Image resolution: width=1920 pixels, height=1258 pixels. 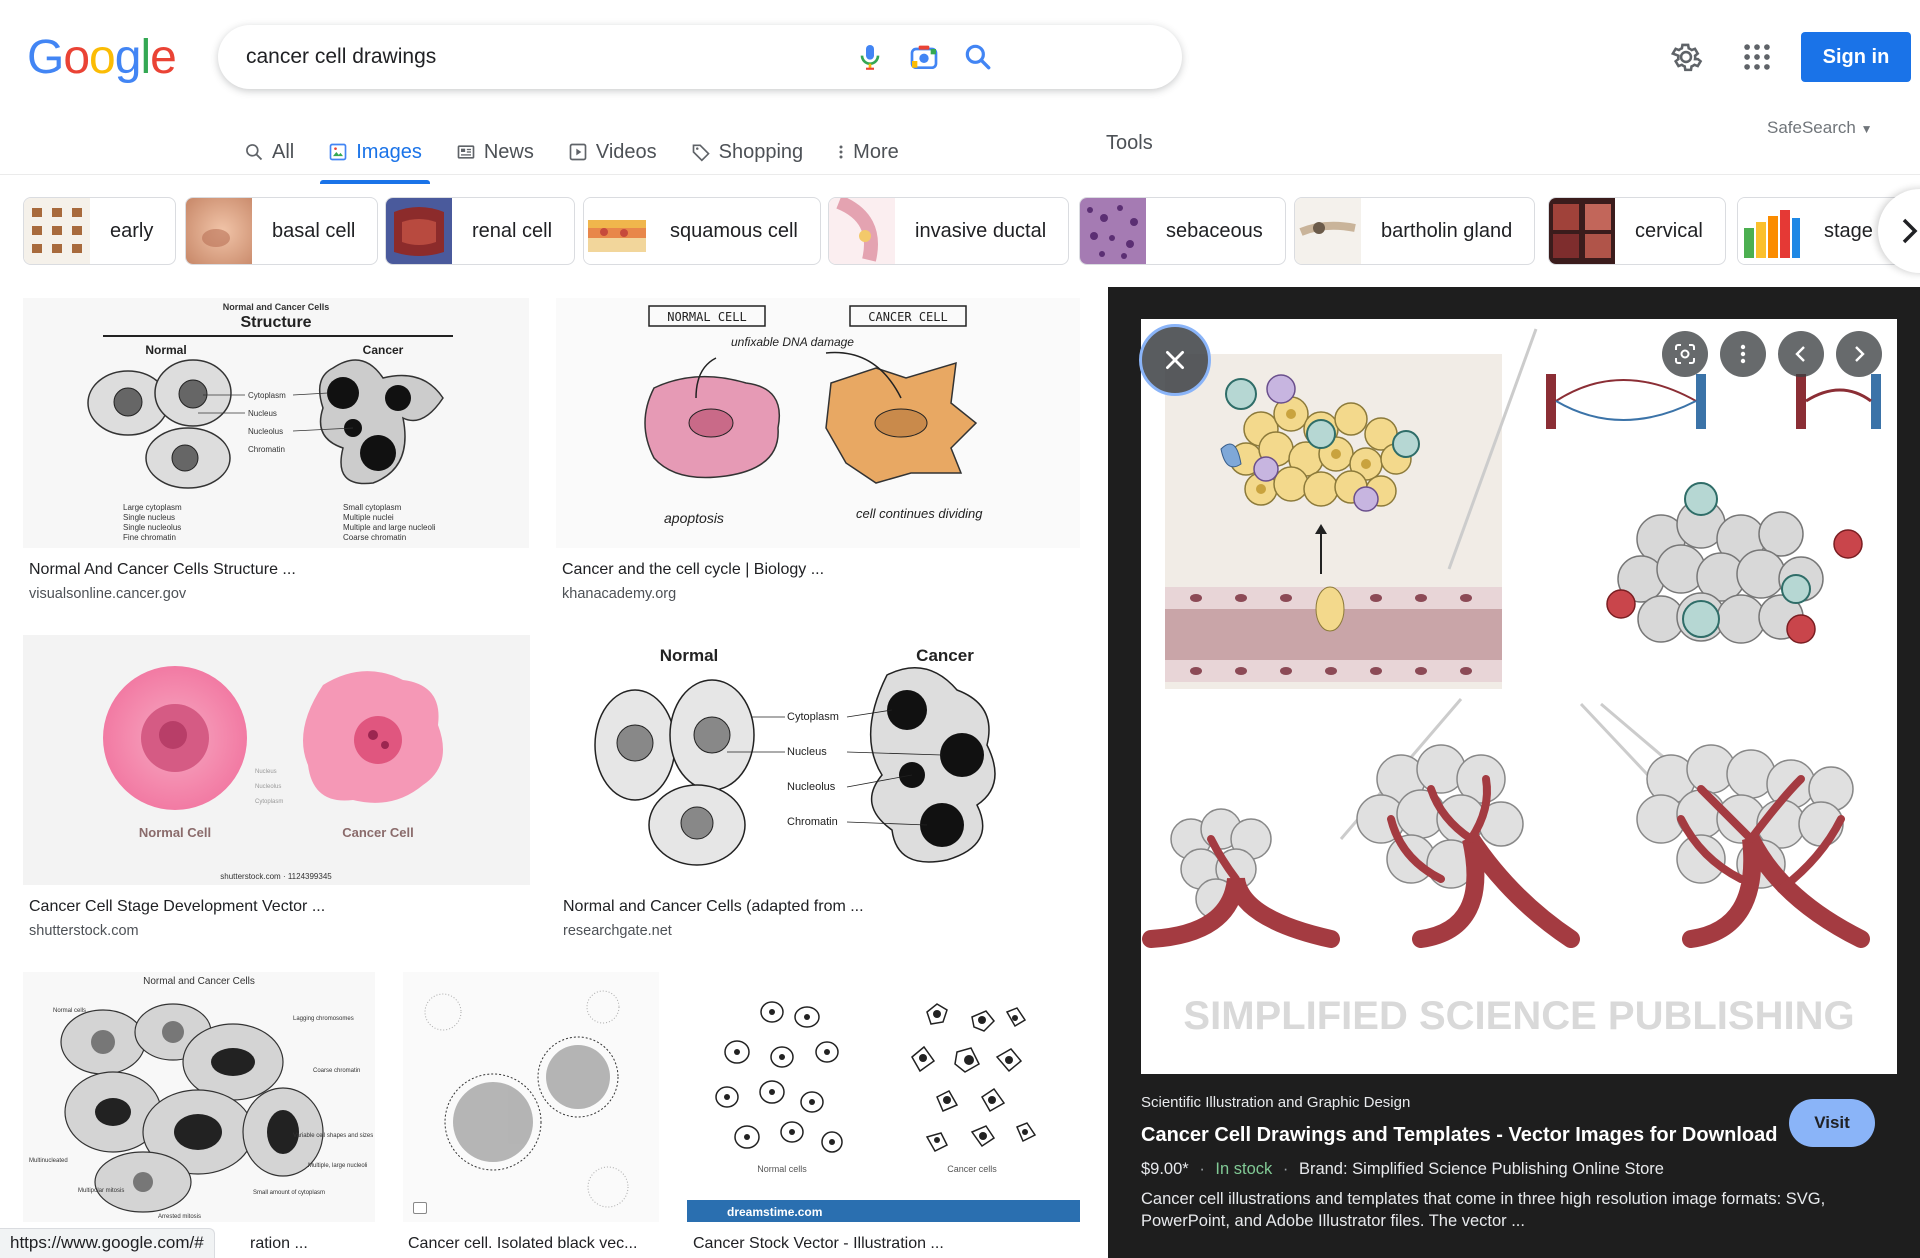 I want to click on close-preview-button, so click(x=1175, y=360).